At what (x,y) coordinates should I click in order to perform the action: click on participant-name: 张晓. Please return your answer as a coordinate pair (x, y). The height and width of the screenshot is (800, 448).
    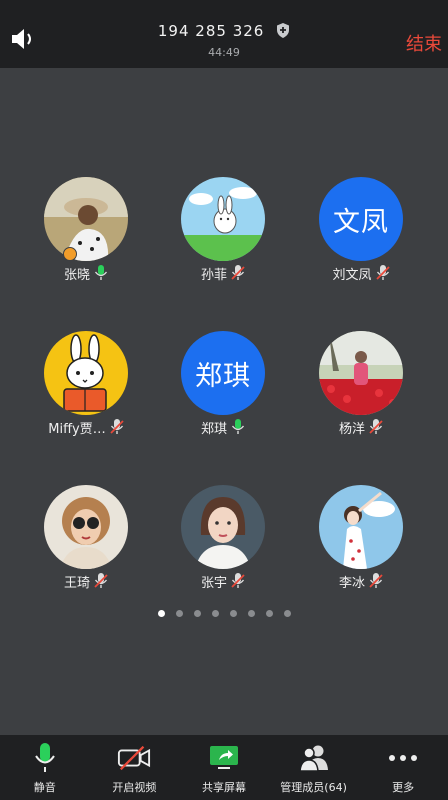
    Looking at the image, I should click on (76, 275).